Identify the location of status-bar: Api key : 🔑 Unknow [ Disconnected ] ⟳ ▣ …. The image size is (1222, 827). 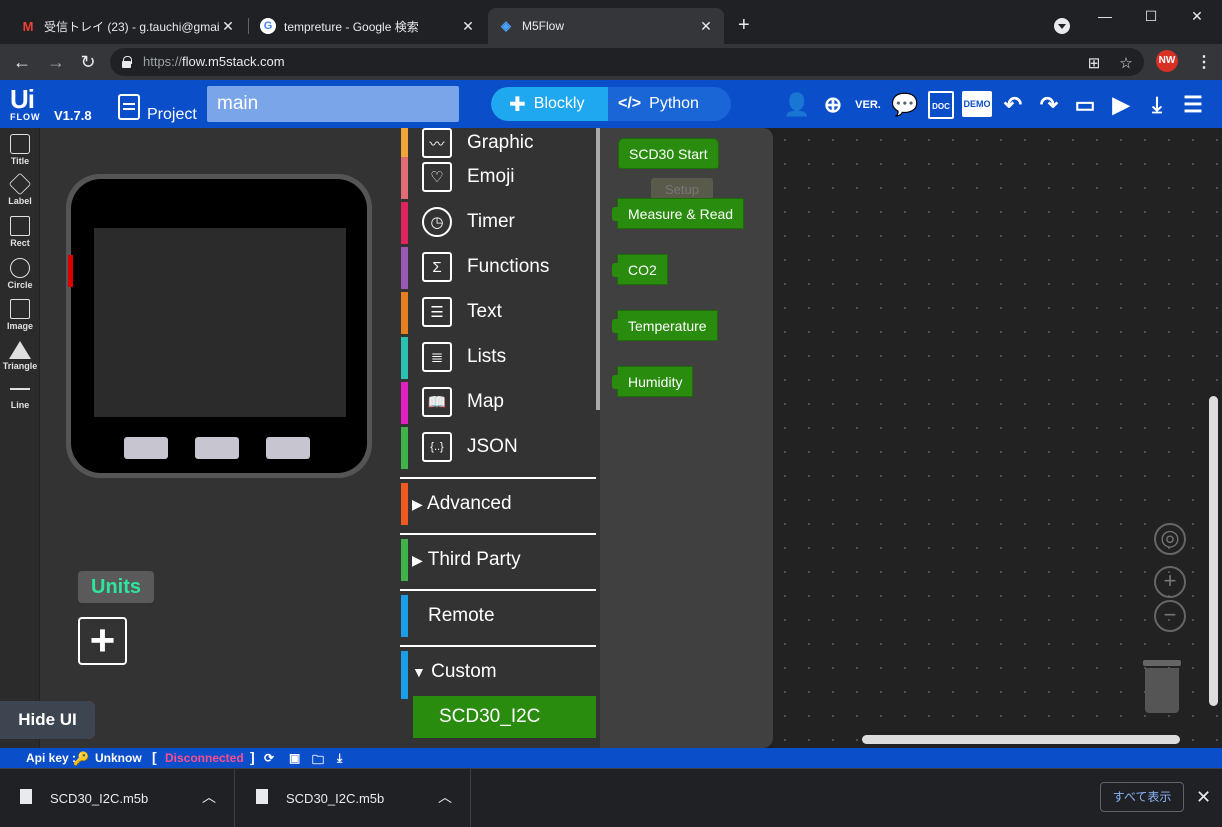
(611, 758).